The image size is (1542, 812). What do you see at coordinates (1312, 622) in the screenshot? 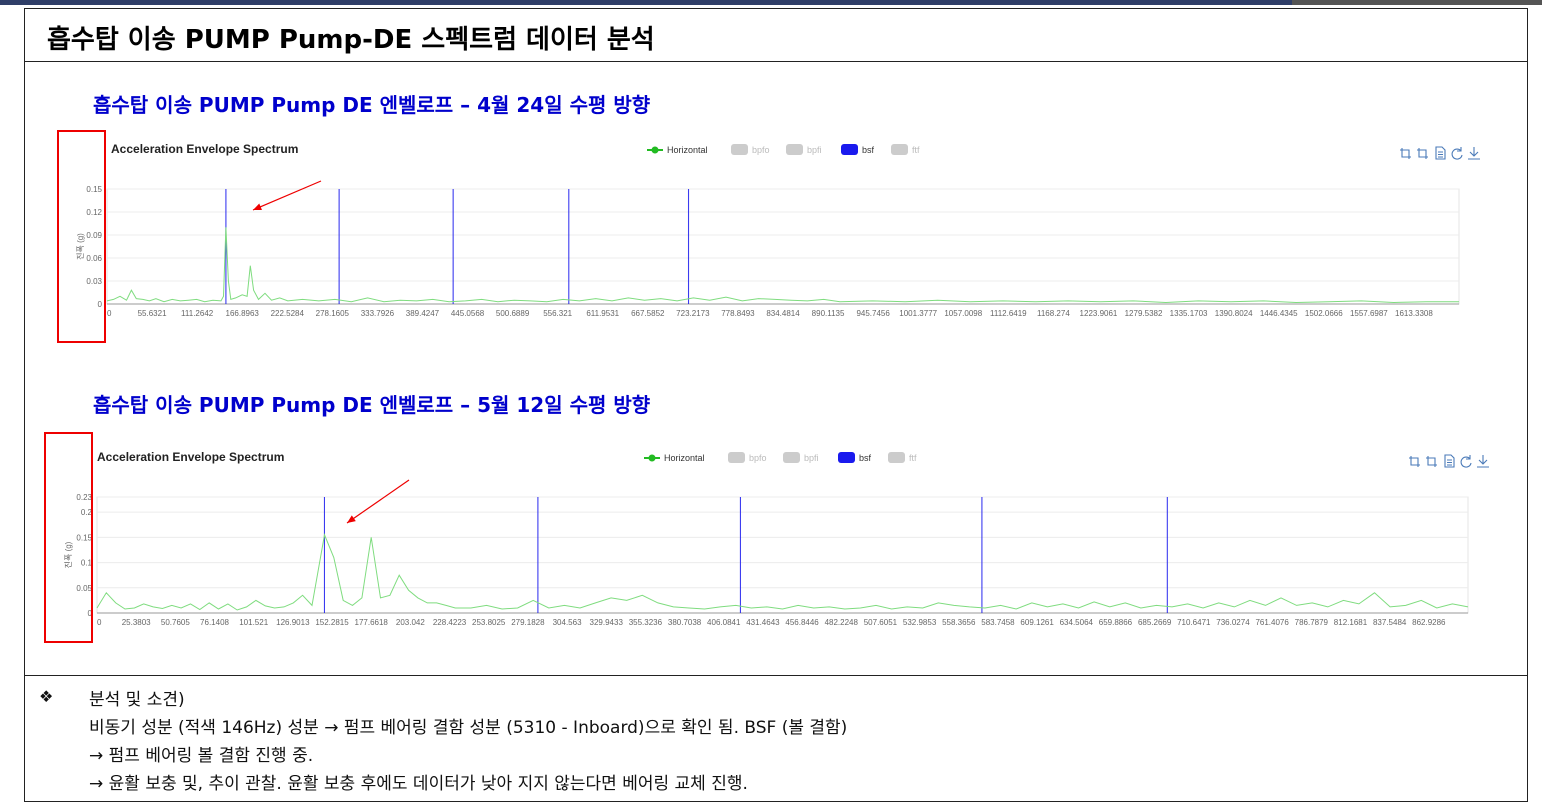
I see `x-tick-label: 786.7879` at bounding box center [1312, 622].